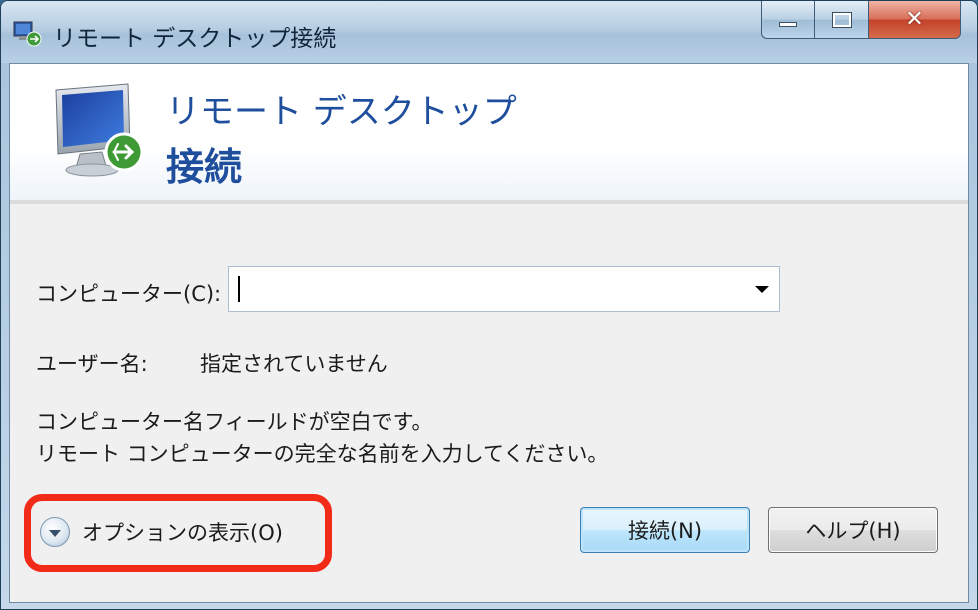 The image size is (978, 610). I want to click on close-button: ✕, so click(915, 20).